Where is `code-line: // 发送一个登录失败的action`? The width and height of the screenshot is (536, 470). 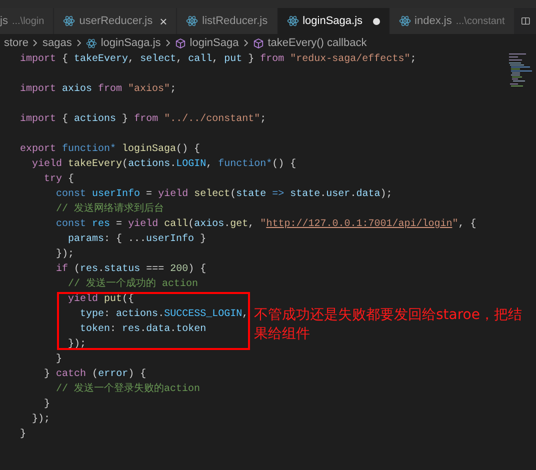
code-line: // 发送一个登录失败的action is located at coordinates (128, 389).